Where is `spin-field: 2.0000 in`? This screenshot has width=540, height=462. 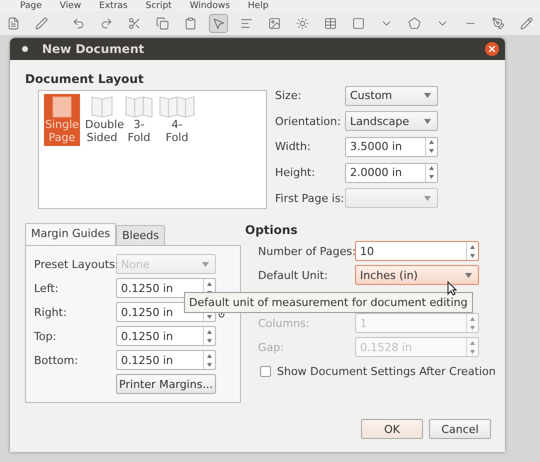
spin-field: 2.0000 in is located at coordinates (391, 172).